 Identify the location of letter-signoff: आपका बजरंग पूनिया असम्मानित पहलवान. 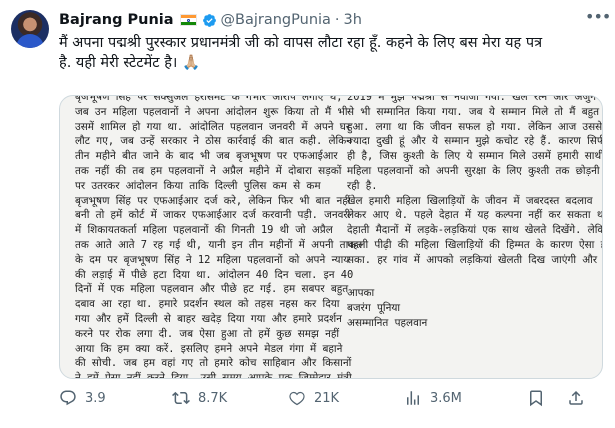
(387, 308).